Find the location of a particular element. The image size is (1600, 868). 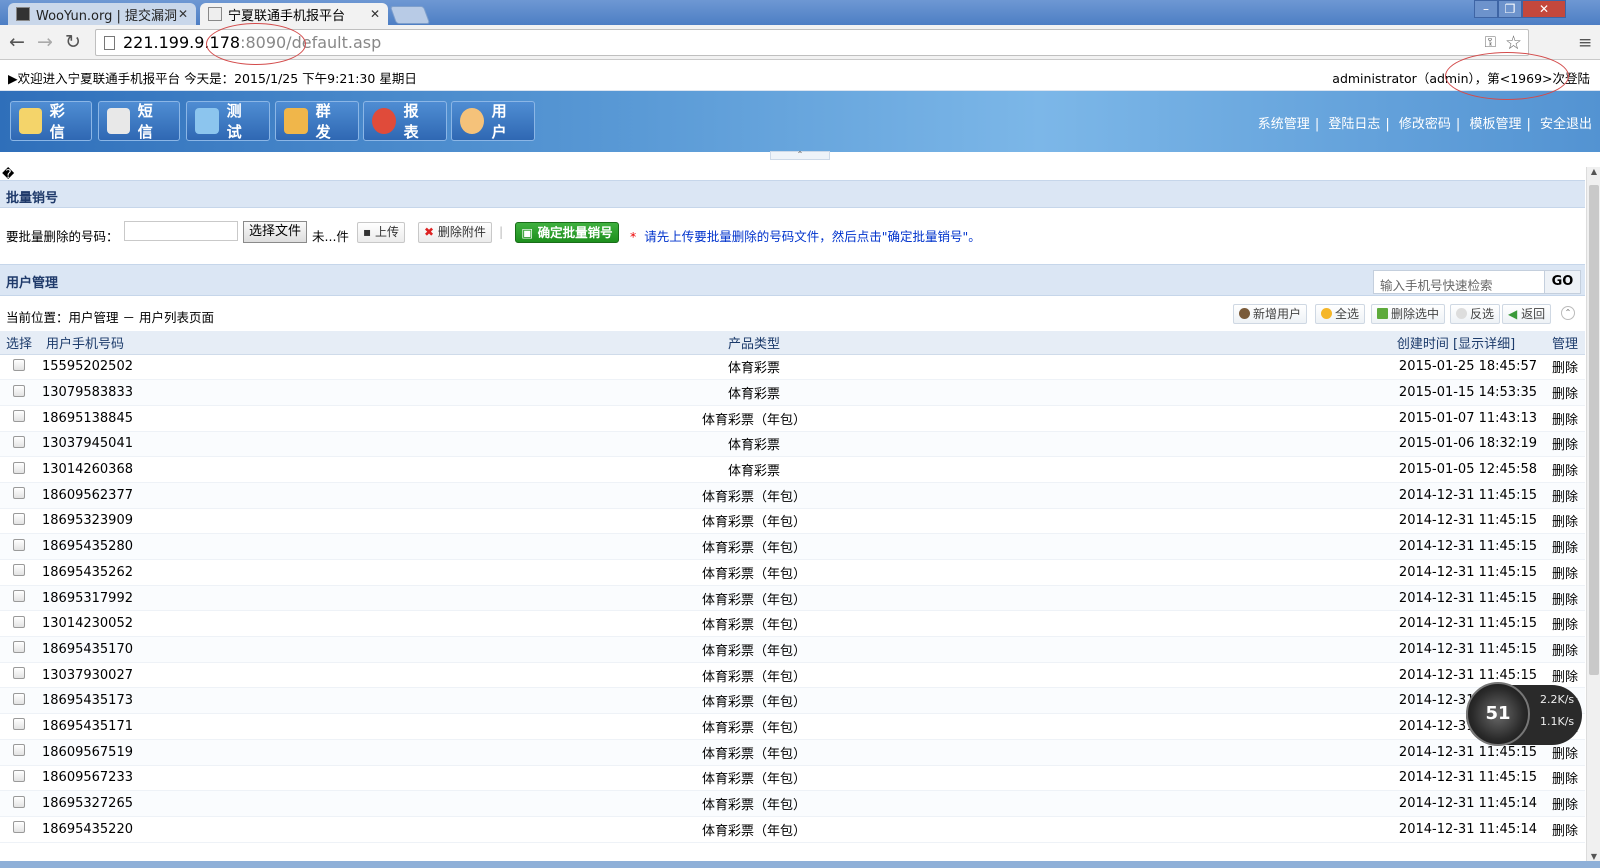

collapse-up-icon: ⌃ is located at coordinates (1568, 313).